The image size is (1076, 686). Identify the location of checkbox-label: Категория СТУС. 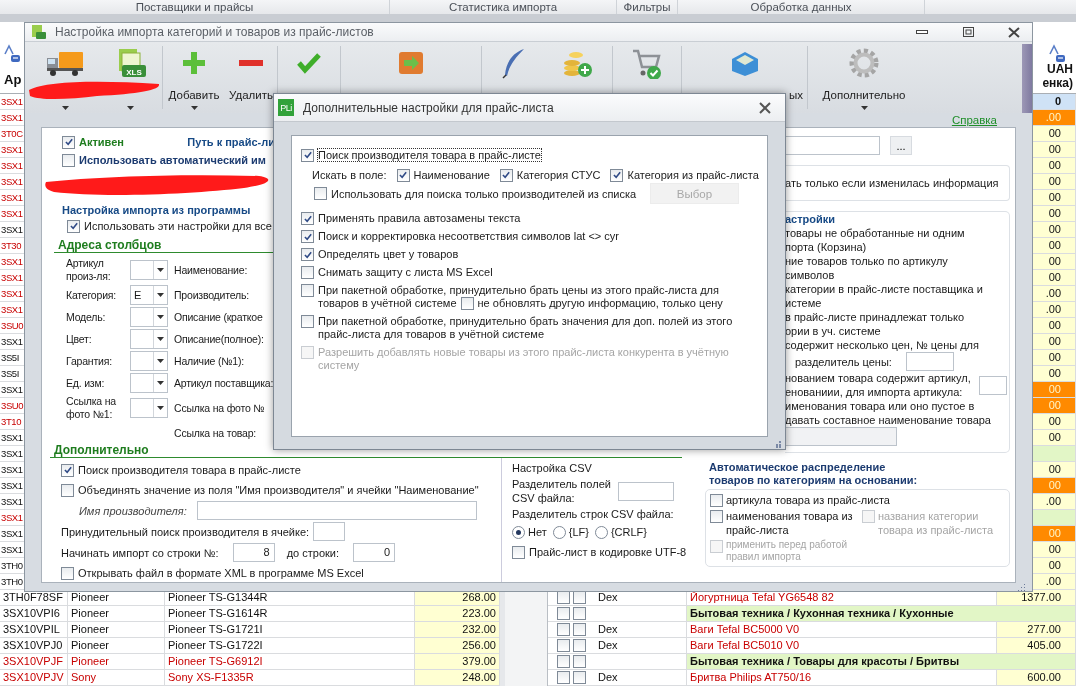
(558, 175).